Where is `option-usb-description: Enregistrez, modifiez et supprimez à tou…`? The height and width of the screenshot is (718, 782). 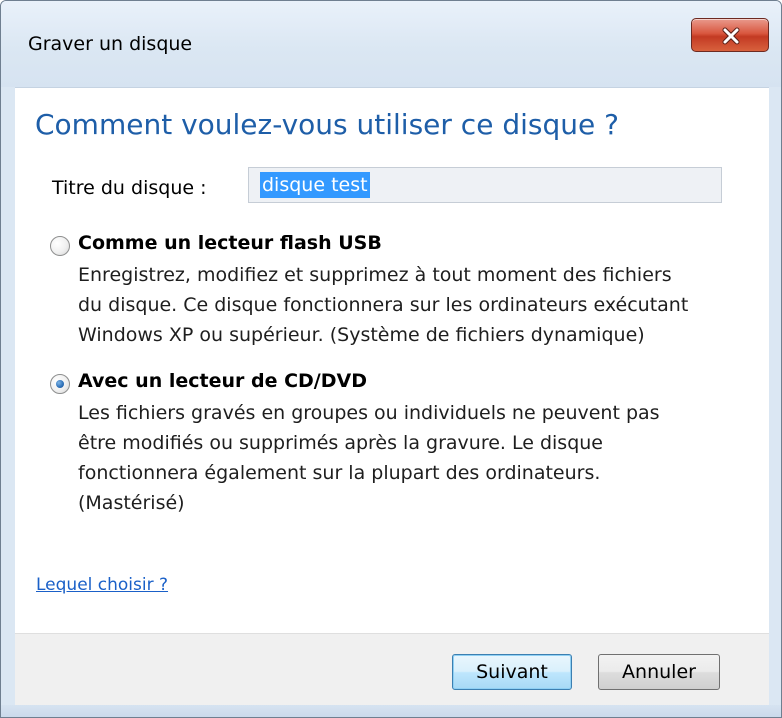 option-usb-description: Enregistrez, modifiez et supprimez à tou… is located at coordinates (408, 305).